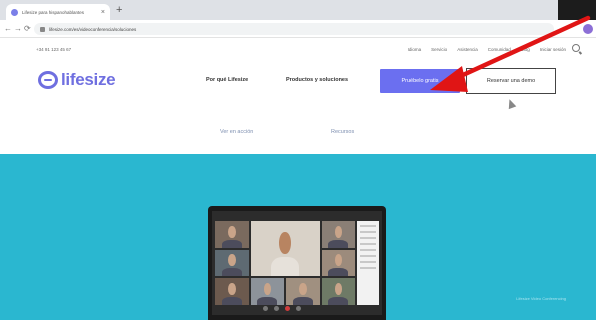 The image size is (596, 320). What do you see at coordinates (420, 81) in the screenshot?
I see `free-trial-button: Pruébelo gratis` at bounding box center [420, 81].